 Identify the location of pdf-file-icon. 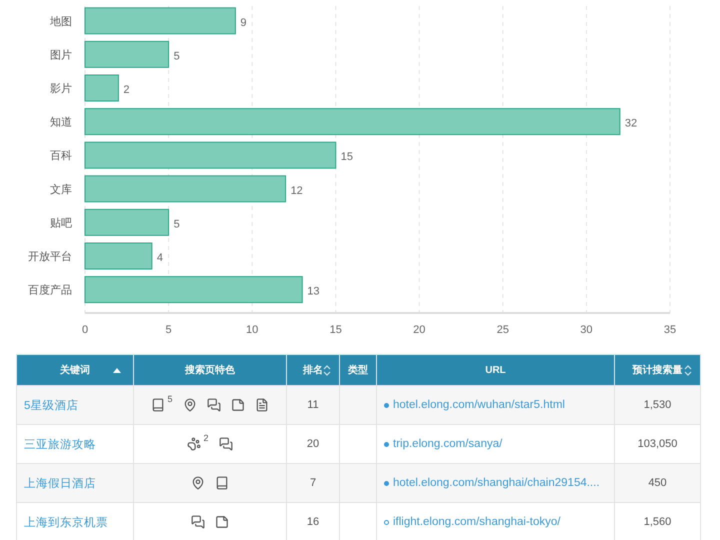
(261, 405).